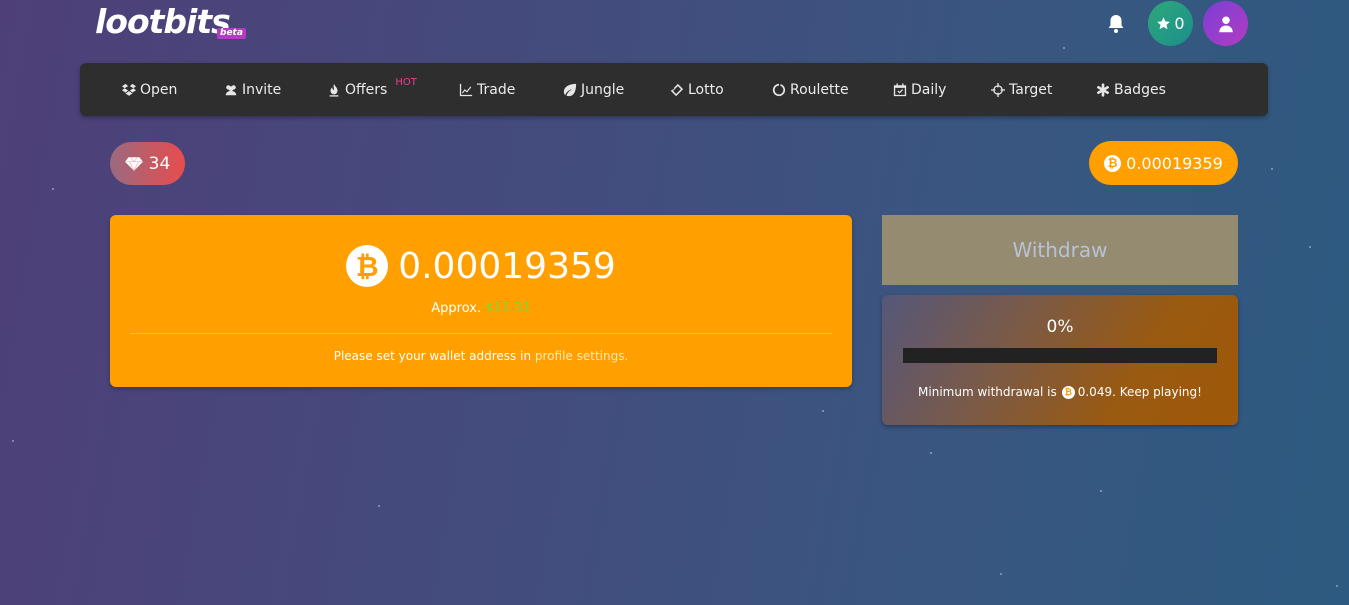 This screenshot has height=605, width=1349. I want to click on dropbox-icon, so click(129, 89).